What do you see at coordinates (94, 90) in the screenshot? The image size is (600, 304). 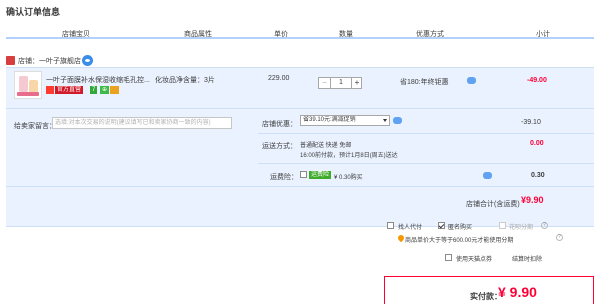 I see `seven-day-return-badge: 7` at bounding box center [94, 90].